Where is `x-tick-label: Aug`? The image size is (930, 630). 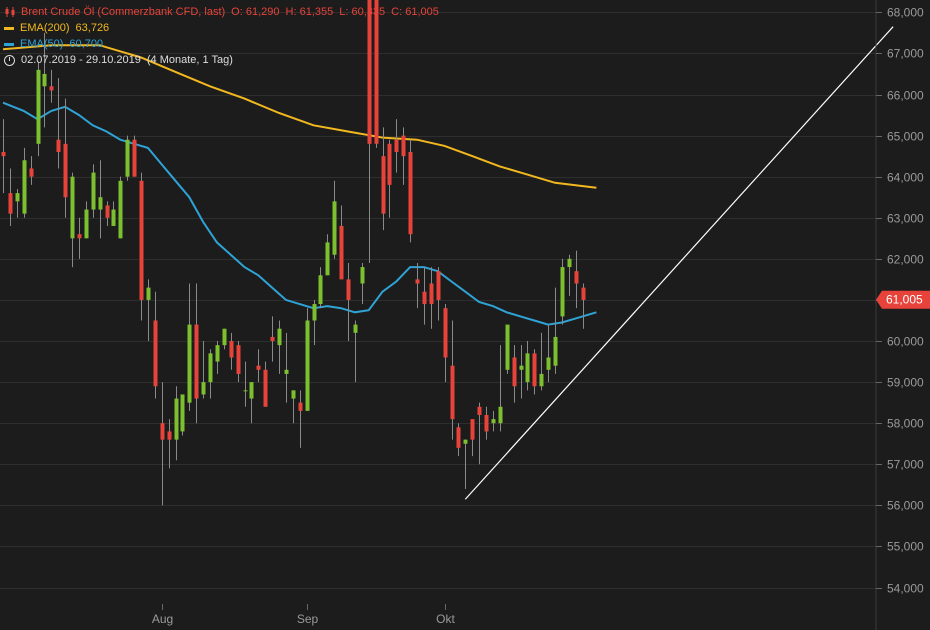
x-tick-label: Aug is located at coordinates (162, 619).